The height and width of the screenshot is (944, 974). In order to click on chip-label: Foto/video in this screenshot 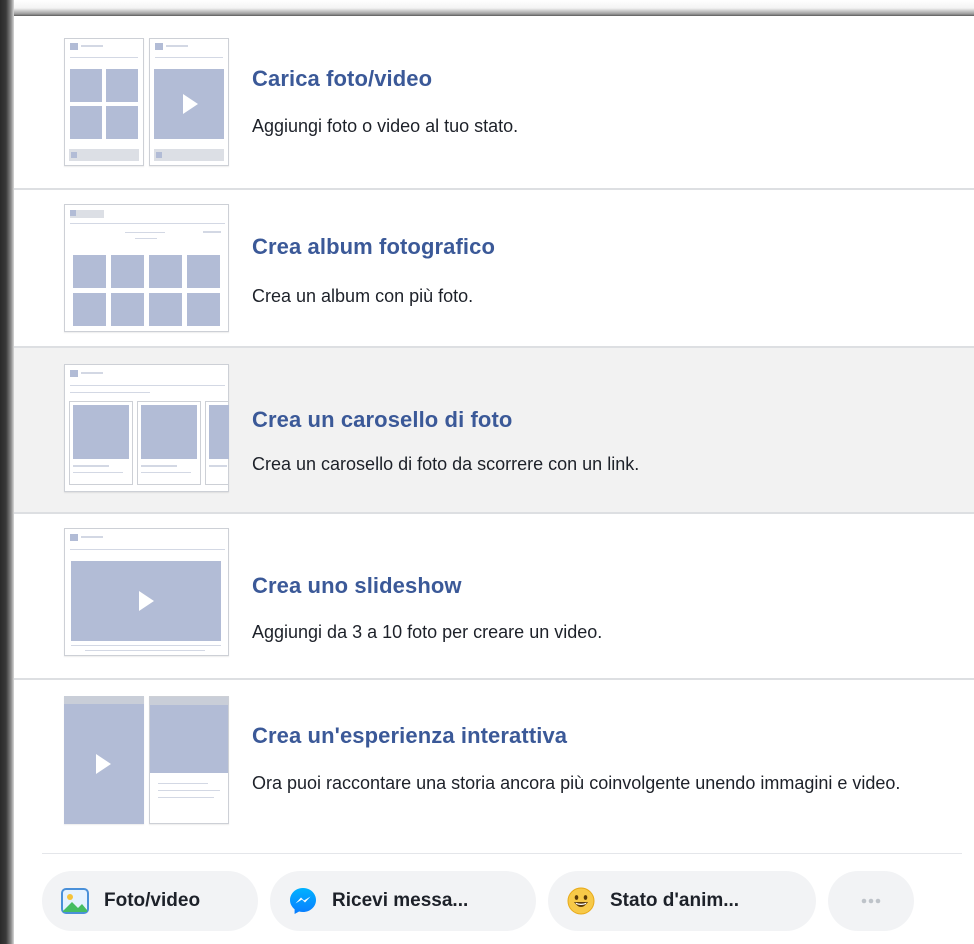, I will do `click(152, 900)`.